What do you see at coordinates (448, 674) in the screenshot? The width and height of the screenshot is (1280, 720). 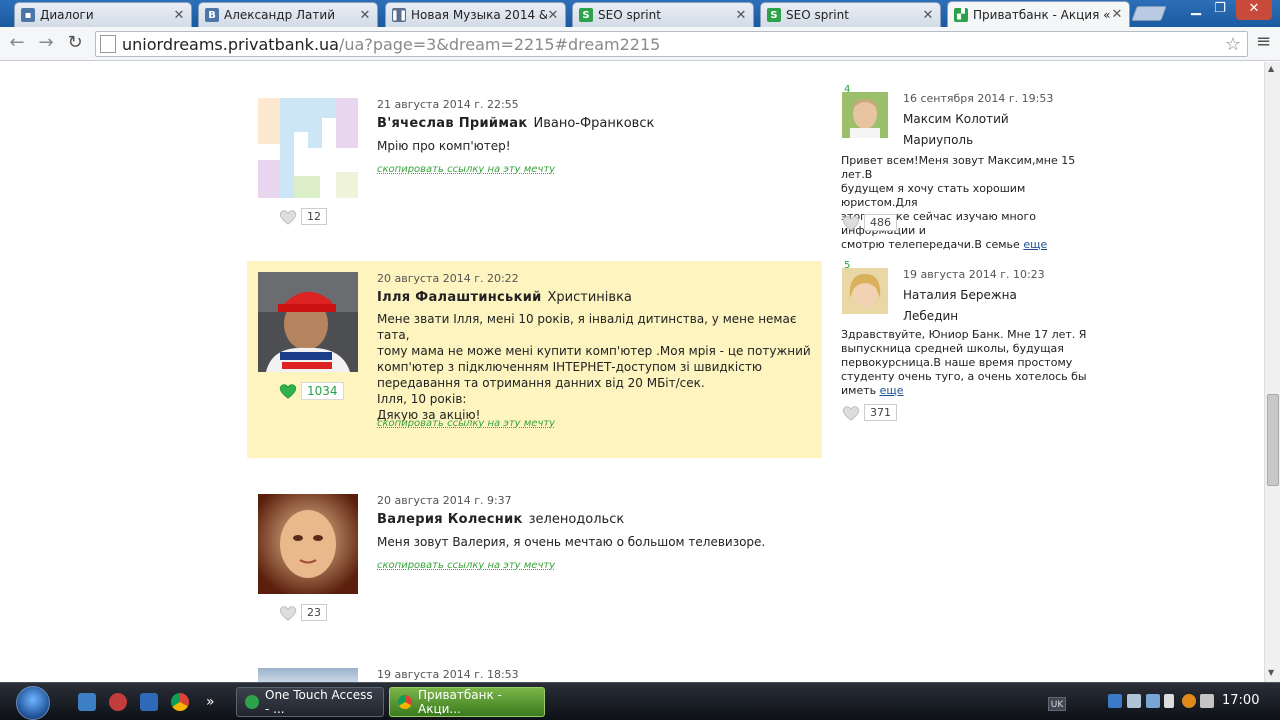 I see `dream-date: 19 августа 2014 г. 18:53` at bounding box center [448, 674].